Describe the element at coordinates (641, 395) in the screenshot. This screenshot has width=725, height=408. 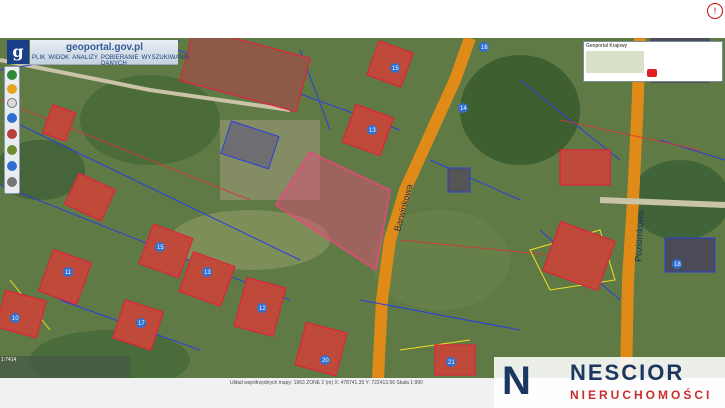
I see `watermark-subtitle: NIERUCHOMOŚCI` at that location.